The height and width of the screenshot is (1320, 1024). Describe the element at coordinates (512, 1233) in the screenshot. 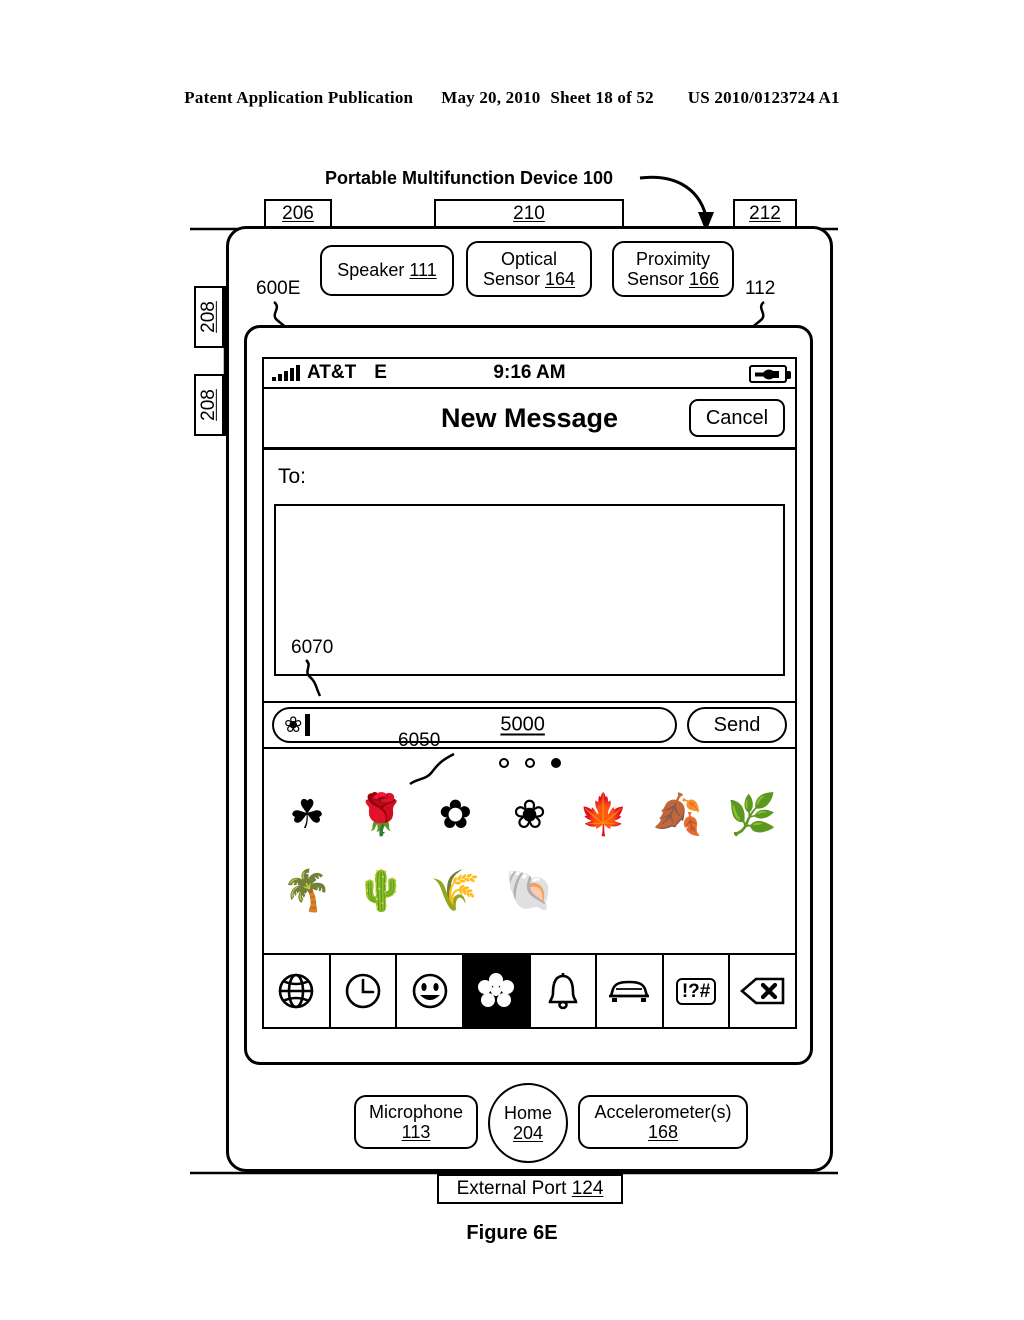

I see `figure-caption: Figure 6E` at that location.